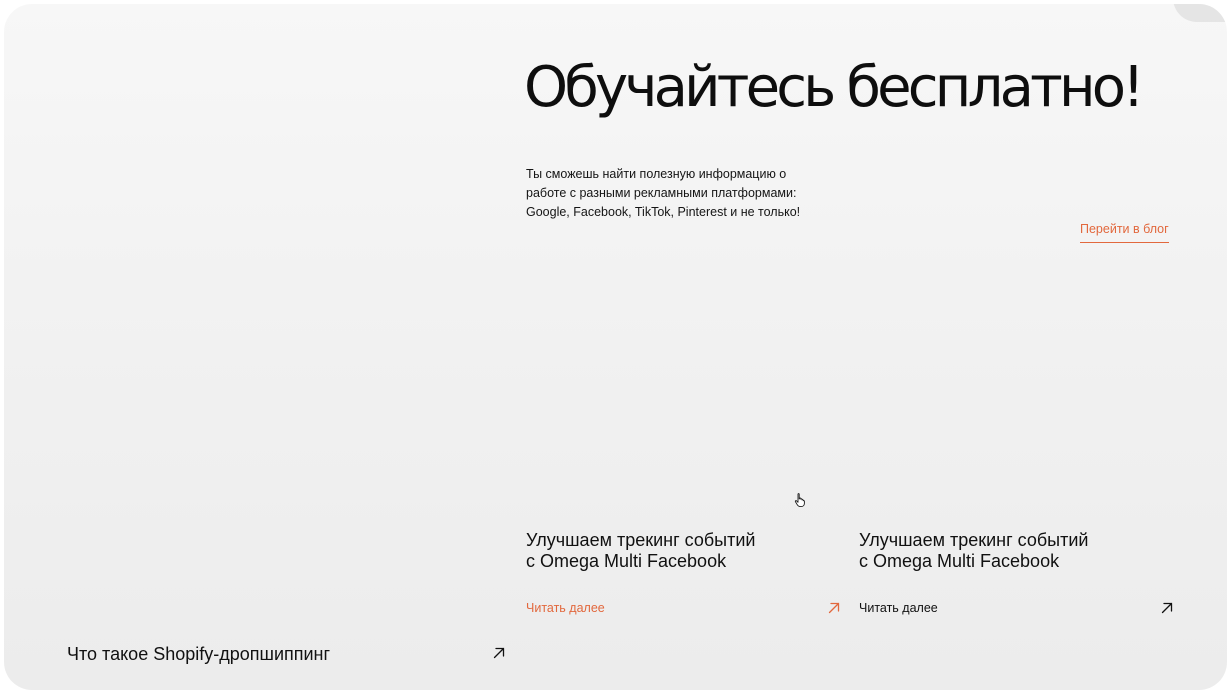 Image resolution: width=1231 pixels, height=694 pixels. Describe the element at coordinates (1200, 13) in the screenshot. I see `corner-shade` at that location.